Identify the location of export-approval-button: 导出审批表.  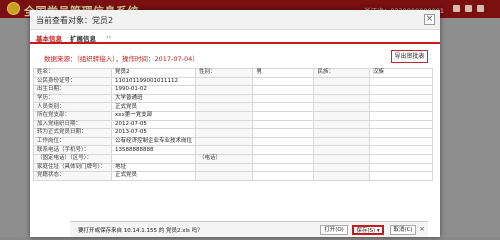
(409, 56).